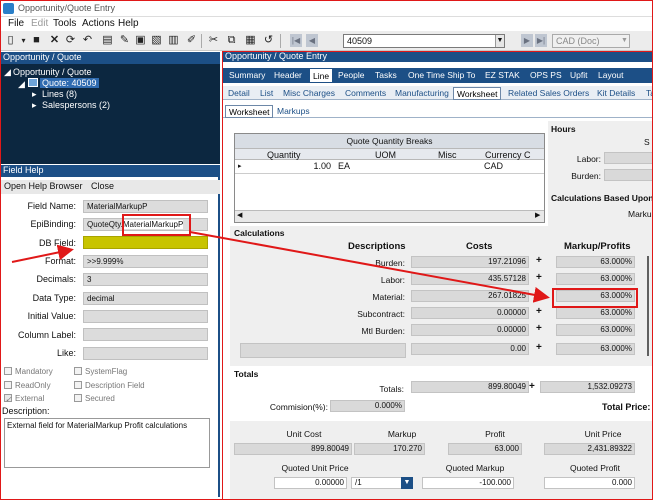  What do you see at coordinates (156, 225) in the screenshot?
I see `epi-binding-highlight-box` at bounding box center [156, 225].